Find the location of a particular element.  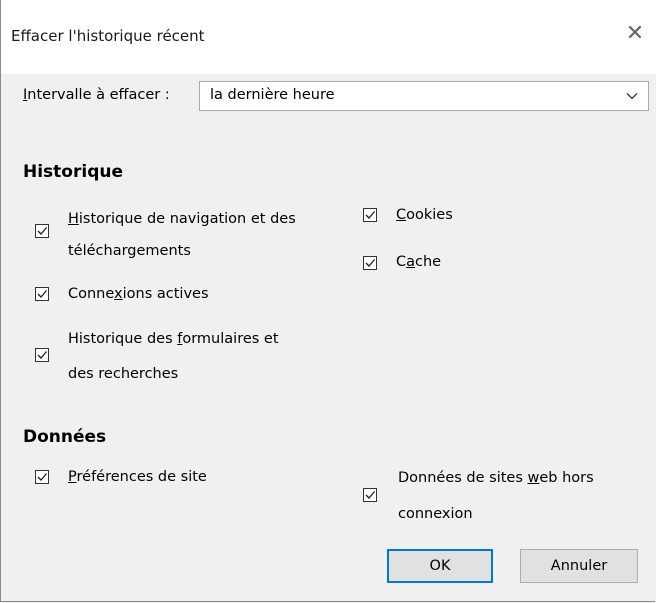

browsing-history-label: Historique de navigation et des is located at coordinates (182, 219).